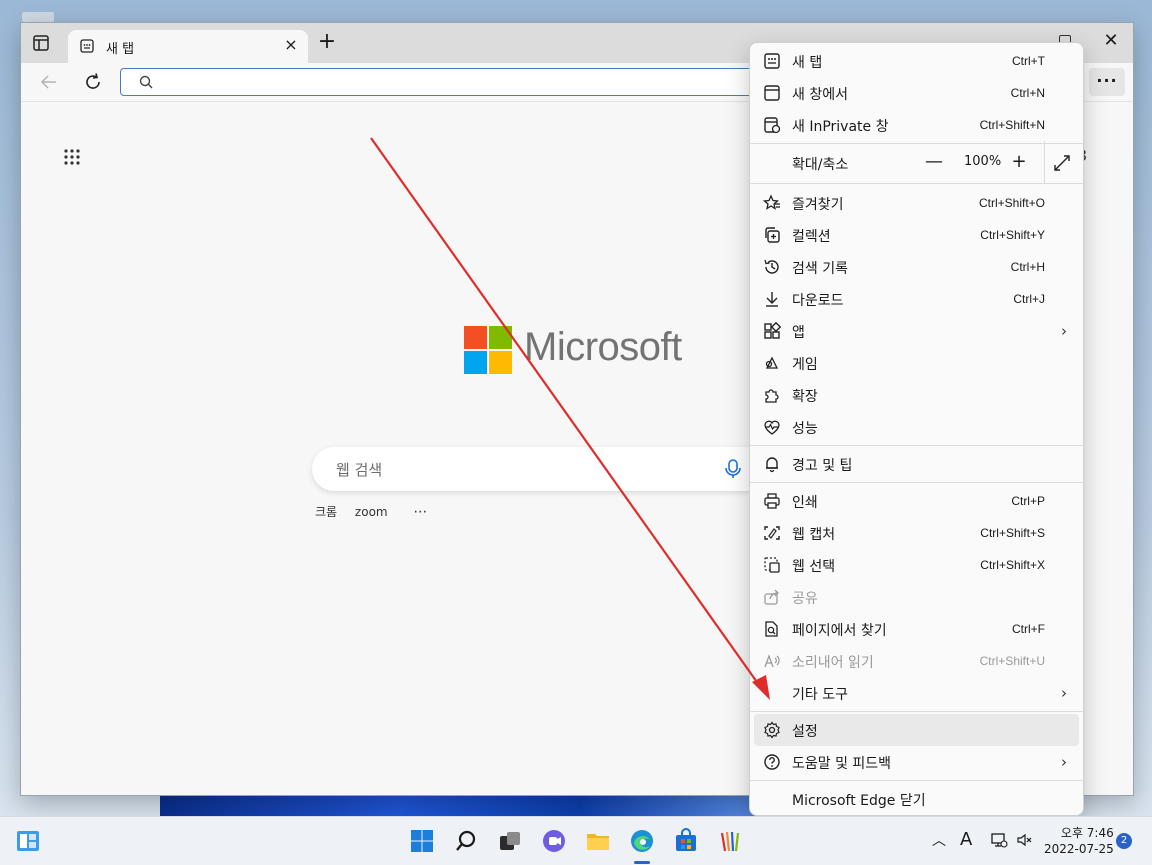  I want to click on menu-item-new-inprivate: 새 InPrivate 창 Ctrl+Shift+N, so click(916, 125).